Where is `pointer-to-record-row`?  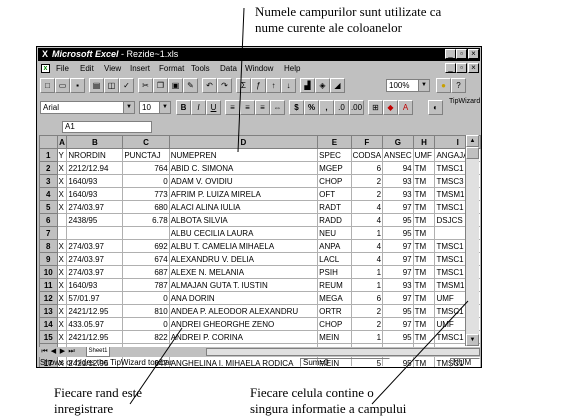 pointer-to-record-row is located at coordinates (156, 366).